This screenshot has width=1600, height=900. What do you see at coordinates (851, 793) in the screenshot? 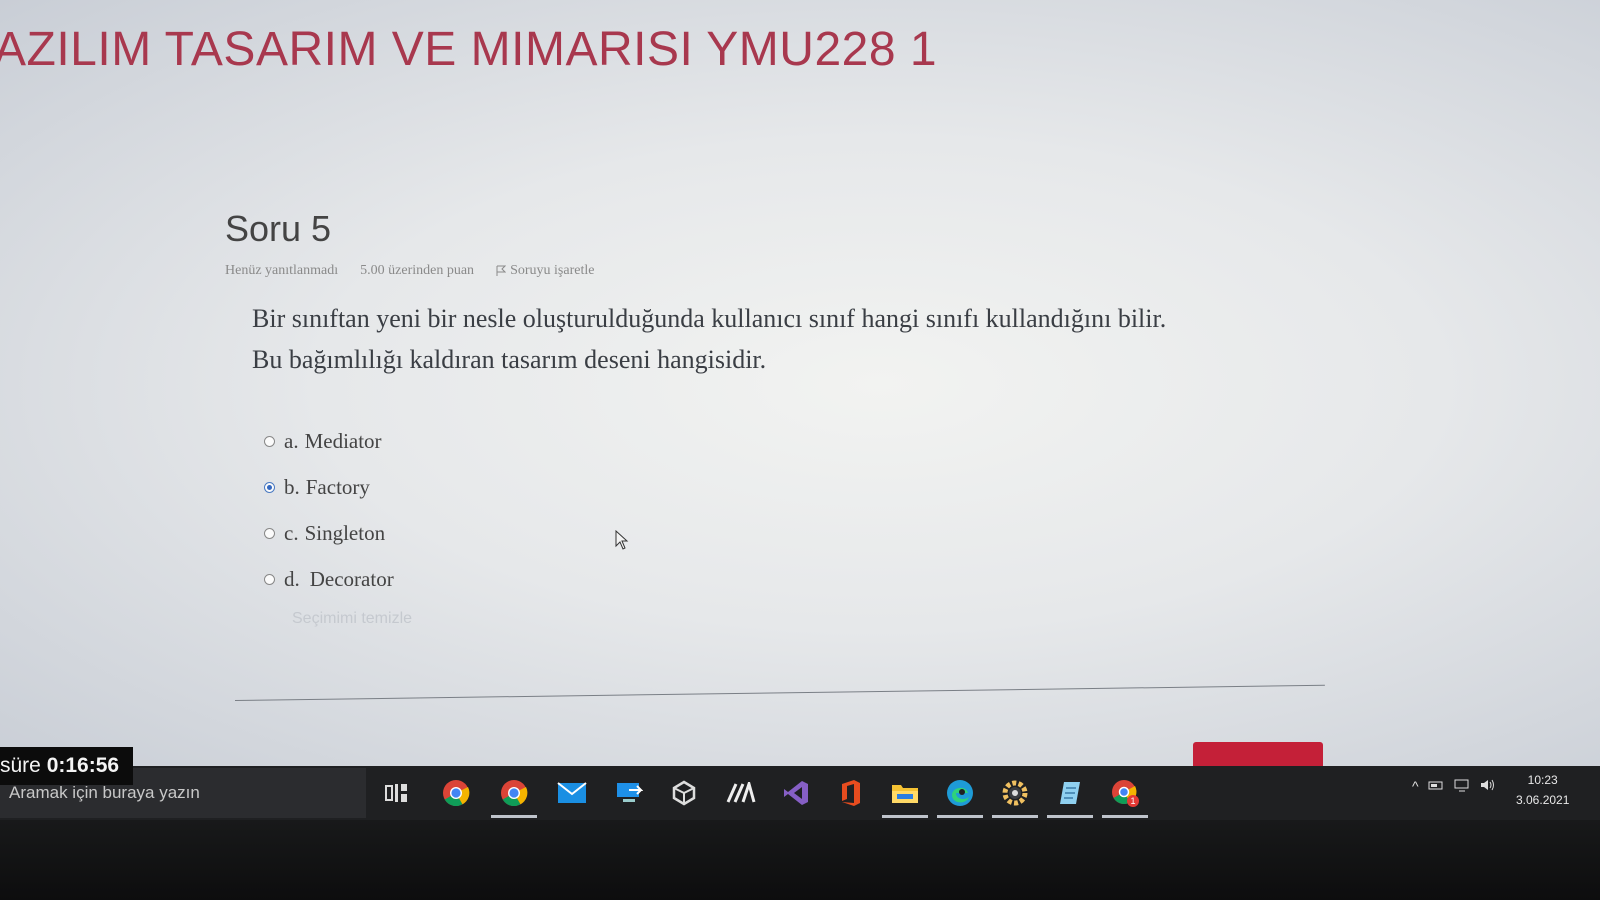
I see `office-icon` at bounding box center [851, 793].